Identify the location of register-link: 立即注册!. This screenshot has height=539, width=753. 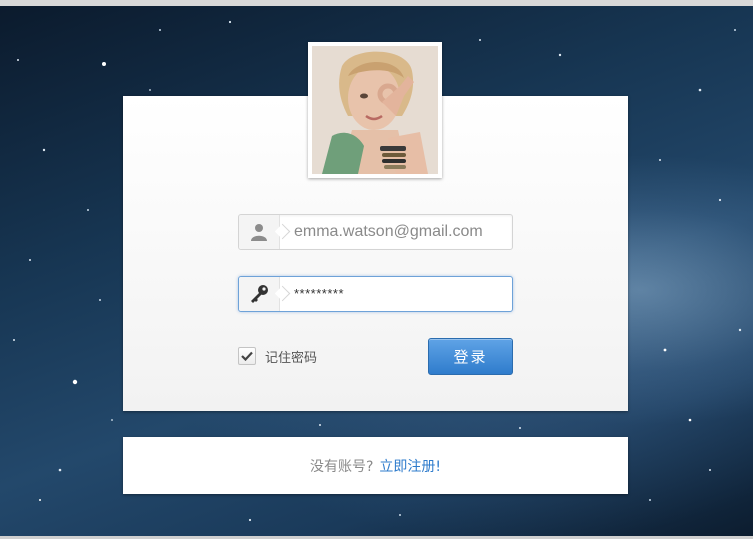
(410, 466).